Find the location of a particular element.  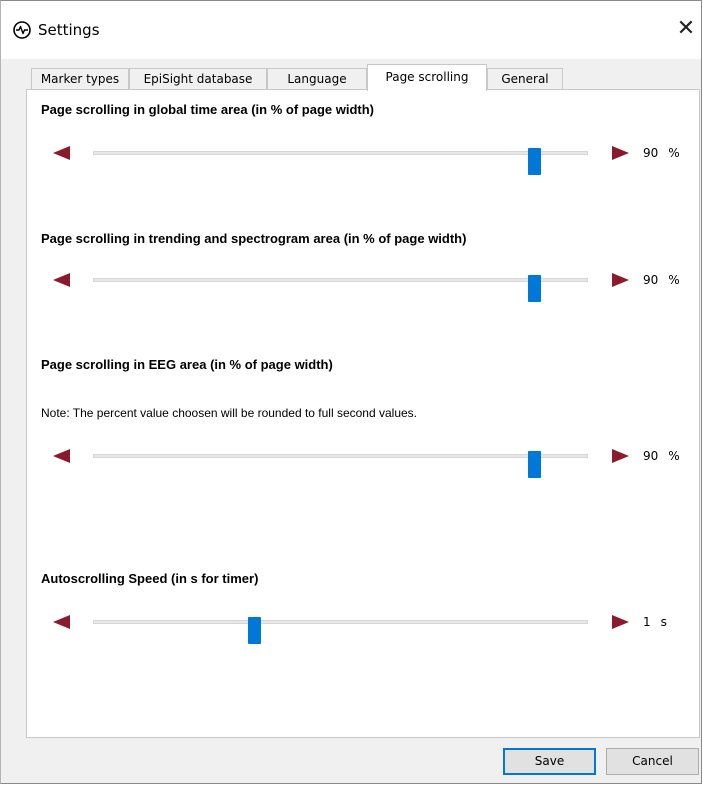

tab-language: Language is located at coordinates (317, 79).